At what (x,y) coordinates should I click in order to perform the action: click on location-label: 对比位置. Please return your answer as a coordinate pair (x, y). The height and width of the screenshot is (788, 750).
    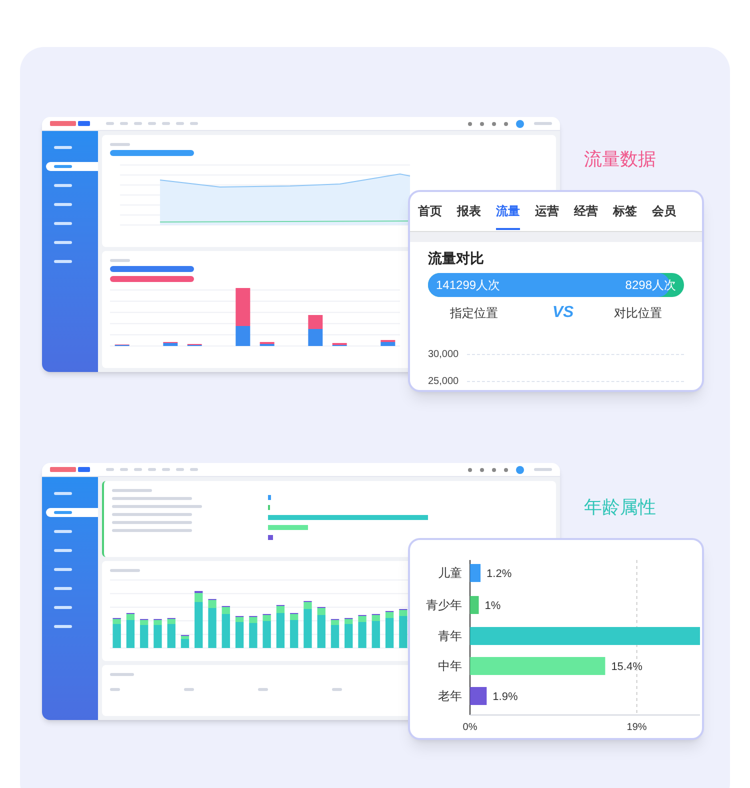
    Looking at the image, I should click on (638, 313).